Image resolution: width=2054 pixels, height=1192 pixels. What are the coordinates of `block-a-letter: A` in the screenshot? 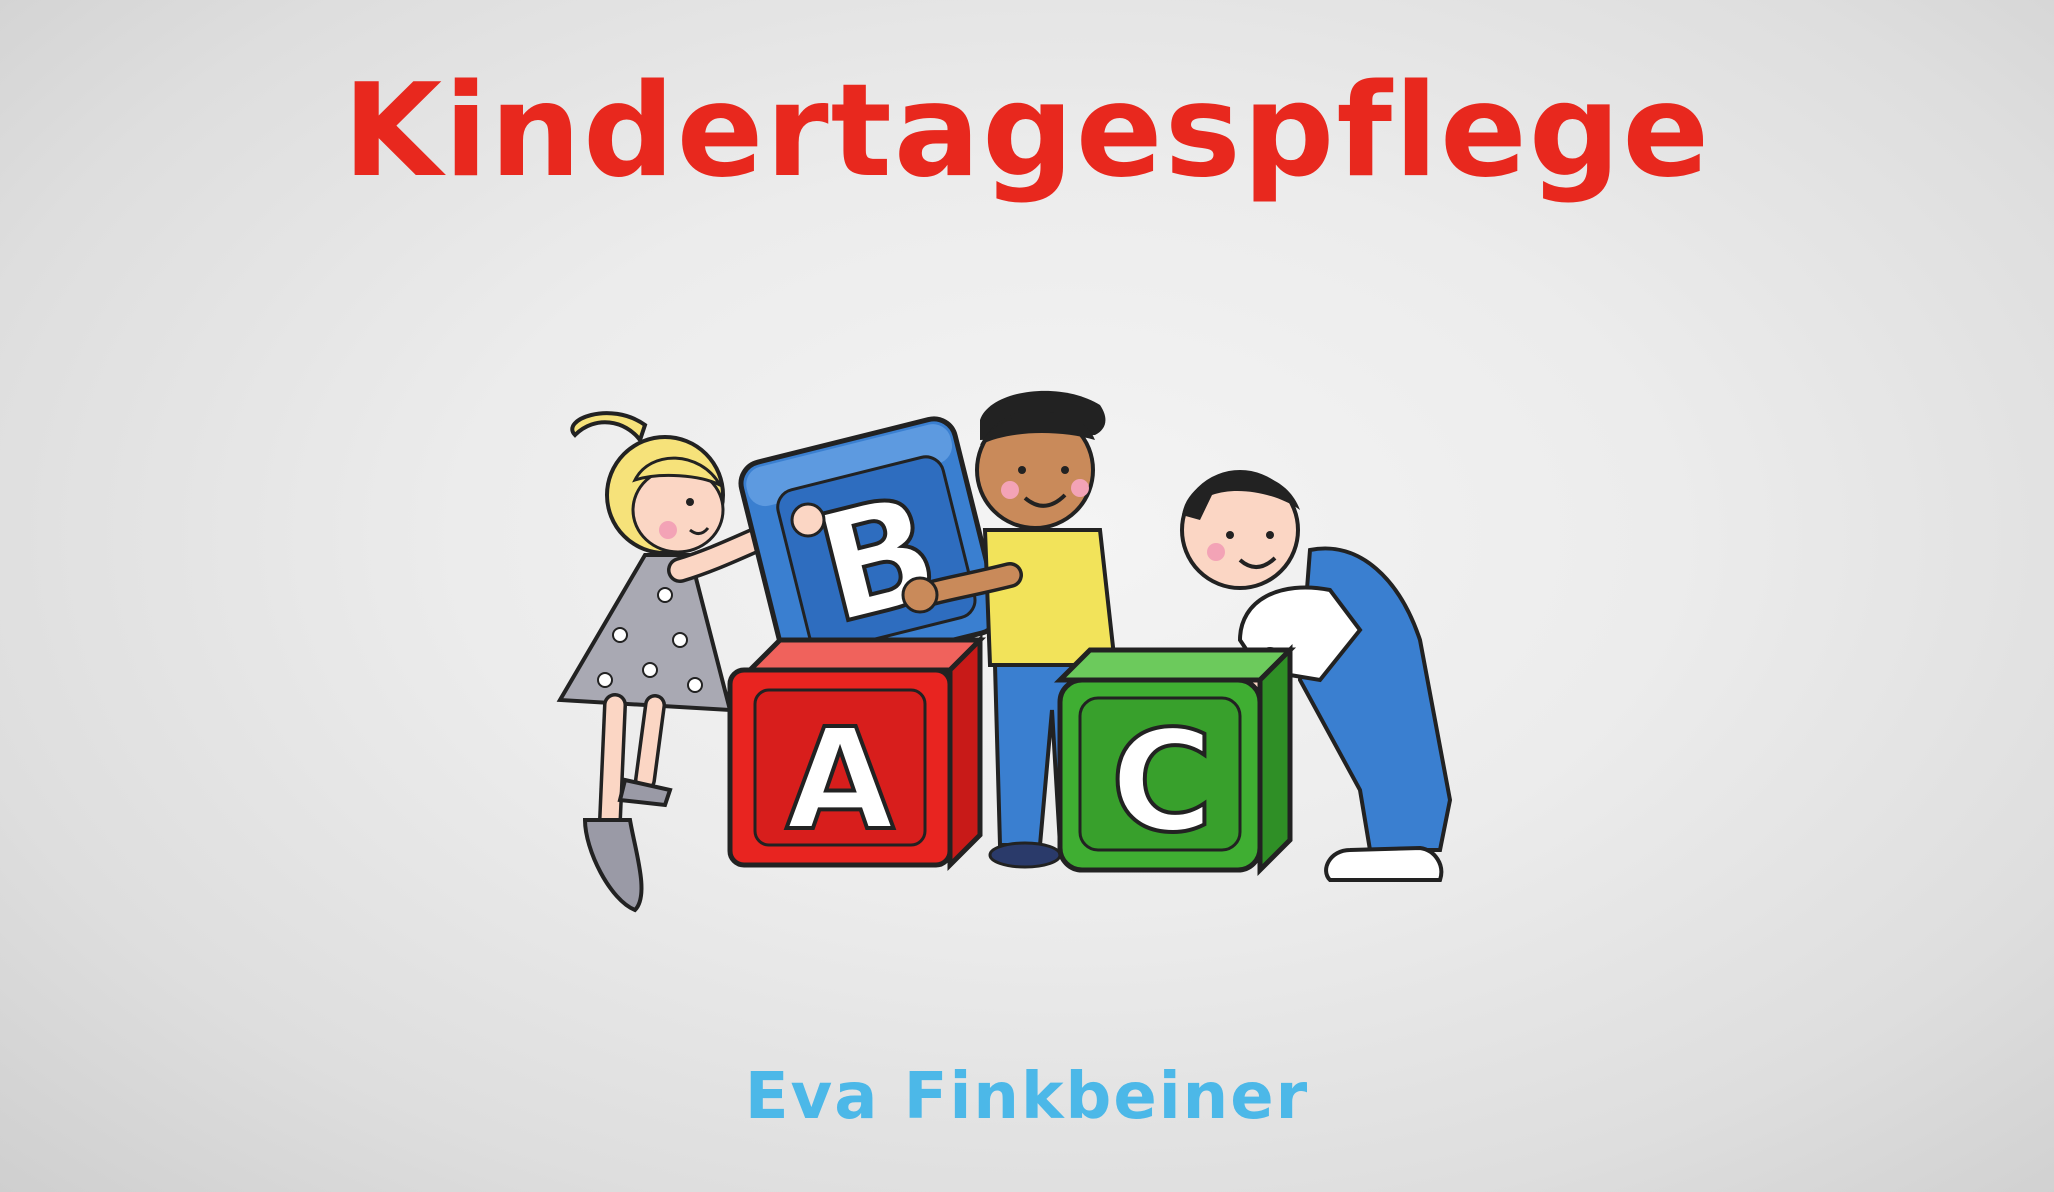 It's located at (840, 780).